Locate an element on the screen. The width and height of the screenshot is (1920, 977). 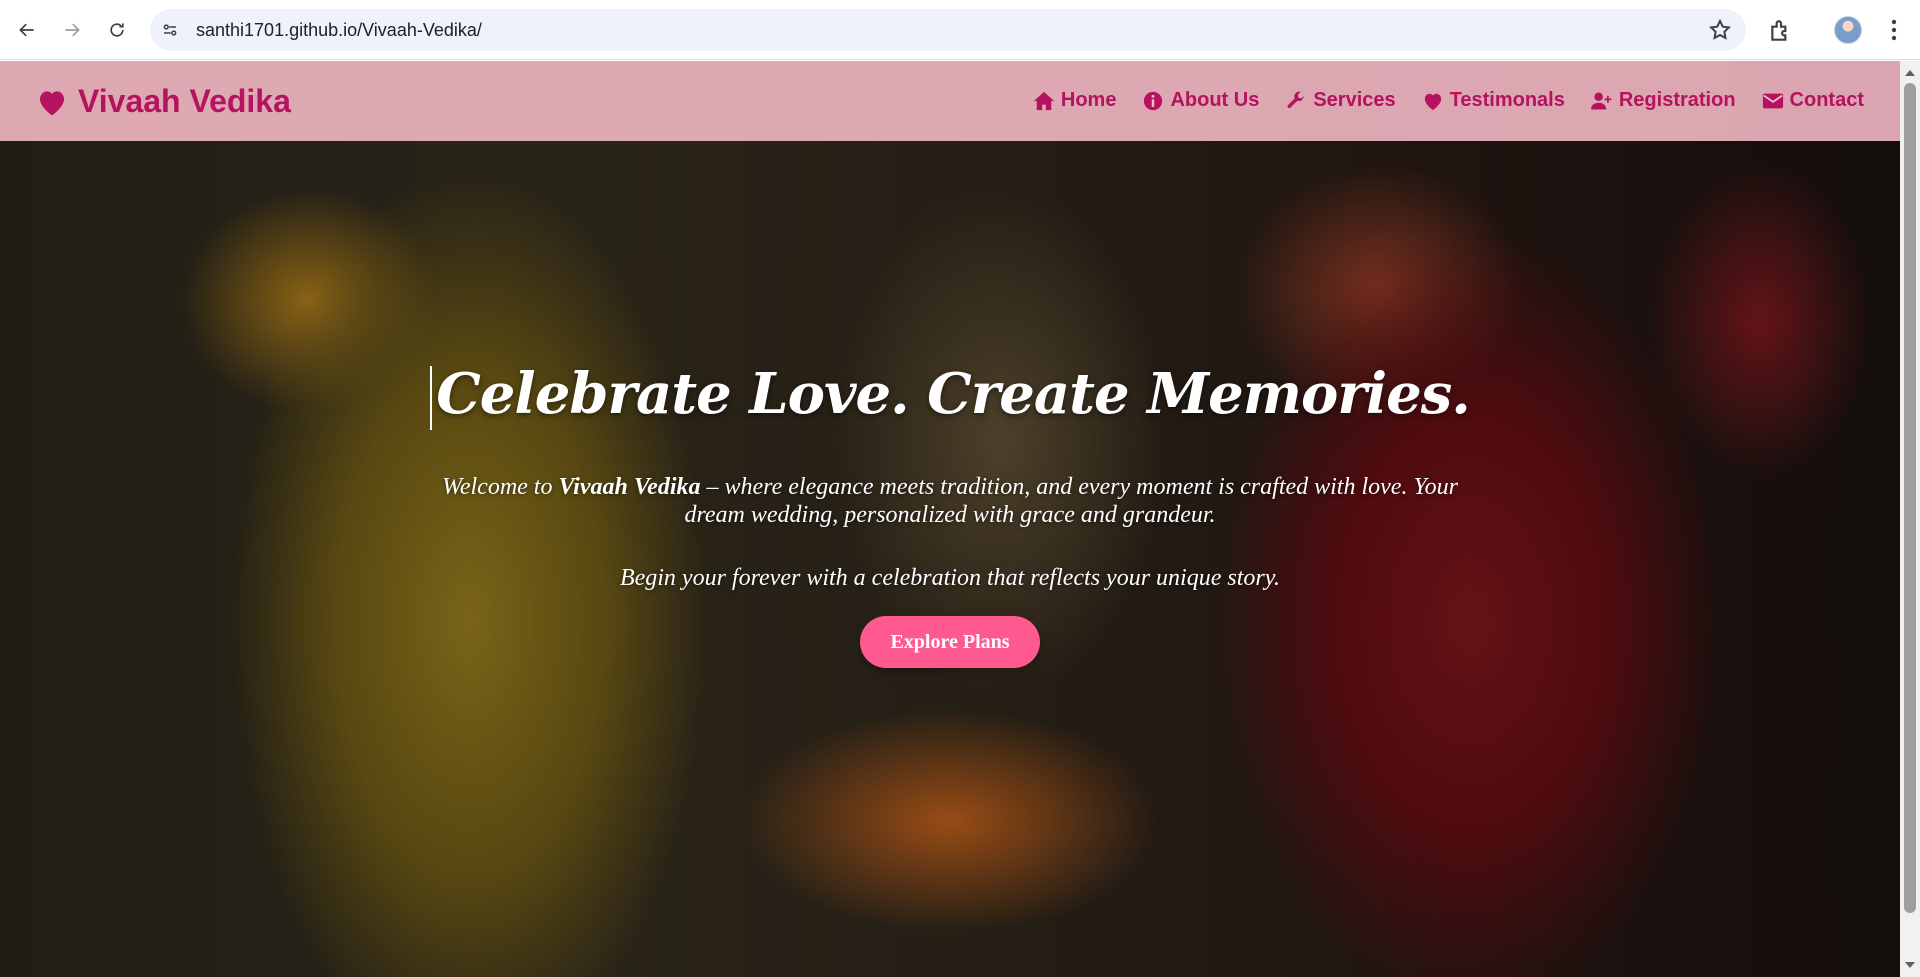
bookmark-star-icon is located at coordinates (1720, 30).